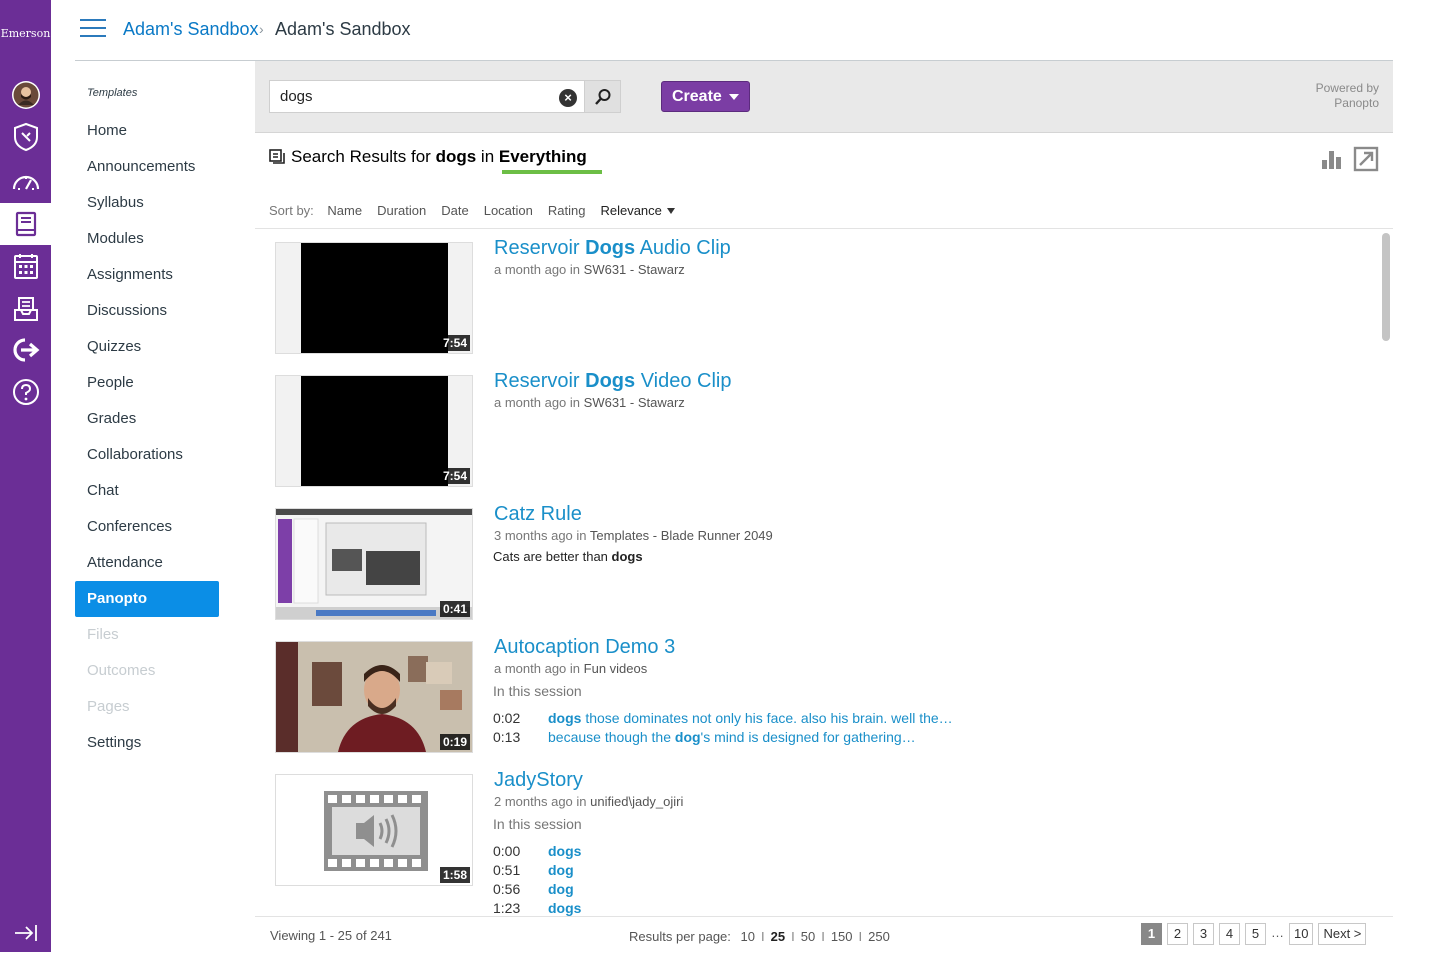 The width and height of the screenshot is (1438, 954). What do you see at coordinates (147, 347) in the screenshot?
I see `course-nav-quizzes: Quizzes` at bounding box center [147, 347].